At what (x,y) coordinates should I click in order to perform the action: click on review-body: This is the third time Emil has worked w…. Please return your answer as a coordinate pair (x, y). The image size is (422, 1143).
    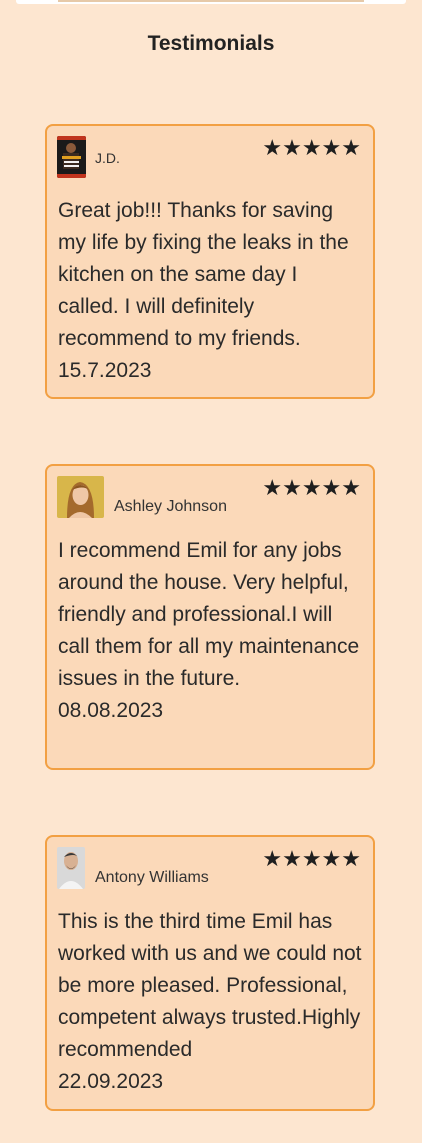
    Looking at the image, I should click on (210, 1002).